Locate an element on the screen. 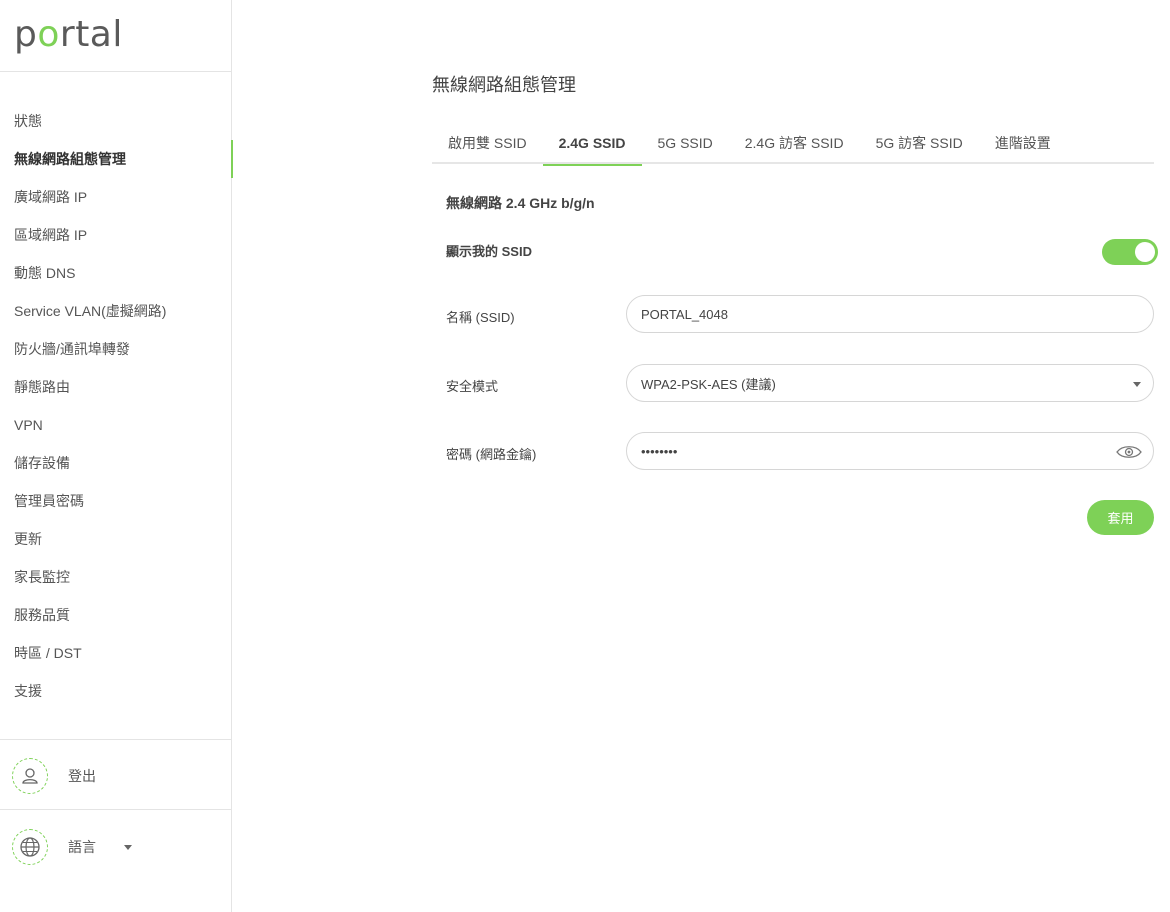  sidebar-item-storage: 儲存設備 is located at coordinates (116, 463).